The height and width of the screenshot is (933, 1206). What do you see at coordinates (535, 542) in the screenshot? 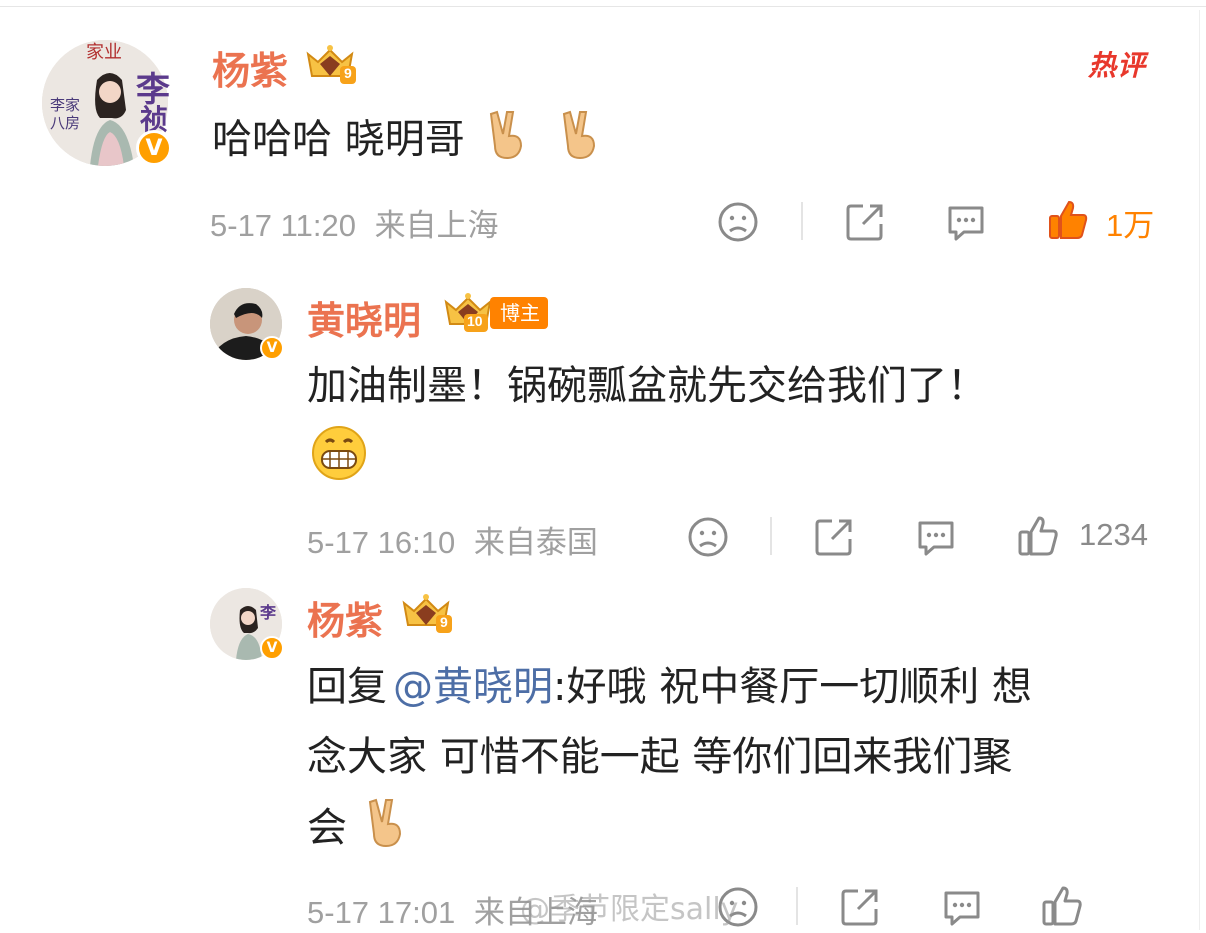
I see `location: 来自泰国` at bounding box center [535, 542].